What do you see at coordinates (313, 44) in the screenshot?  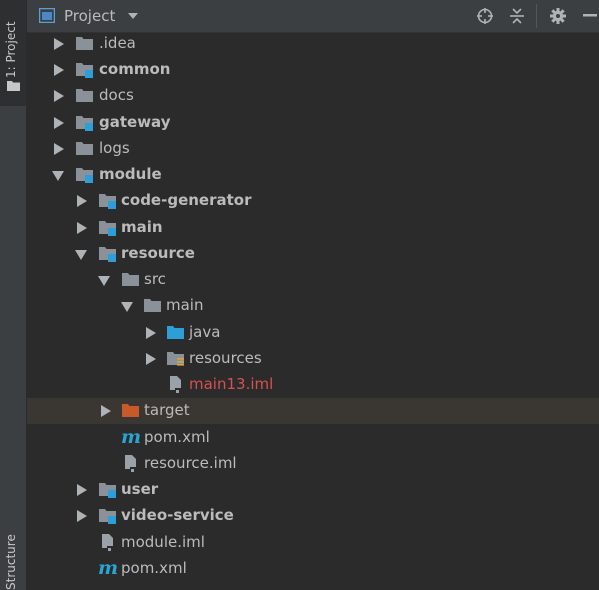 I see `tree-item-idea: .idea` at bounding box center [313, 44].